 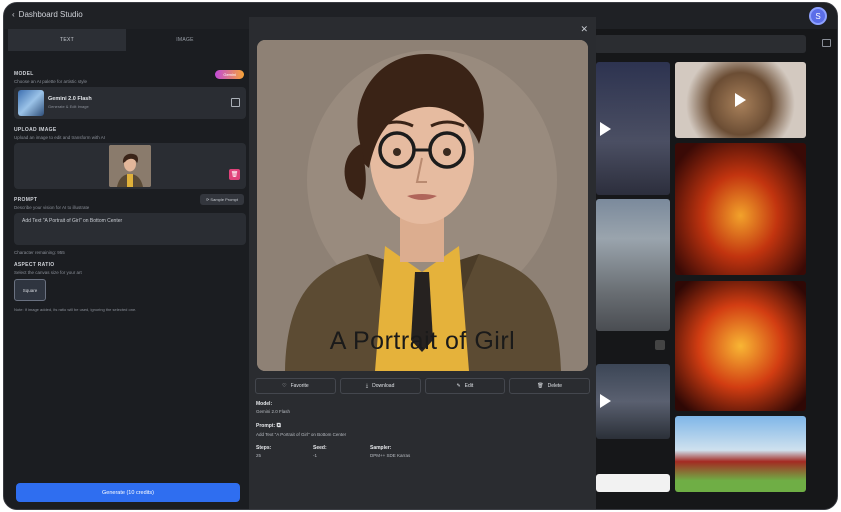 I want to click on gallery-search-bar, so click(x=700, y=44).